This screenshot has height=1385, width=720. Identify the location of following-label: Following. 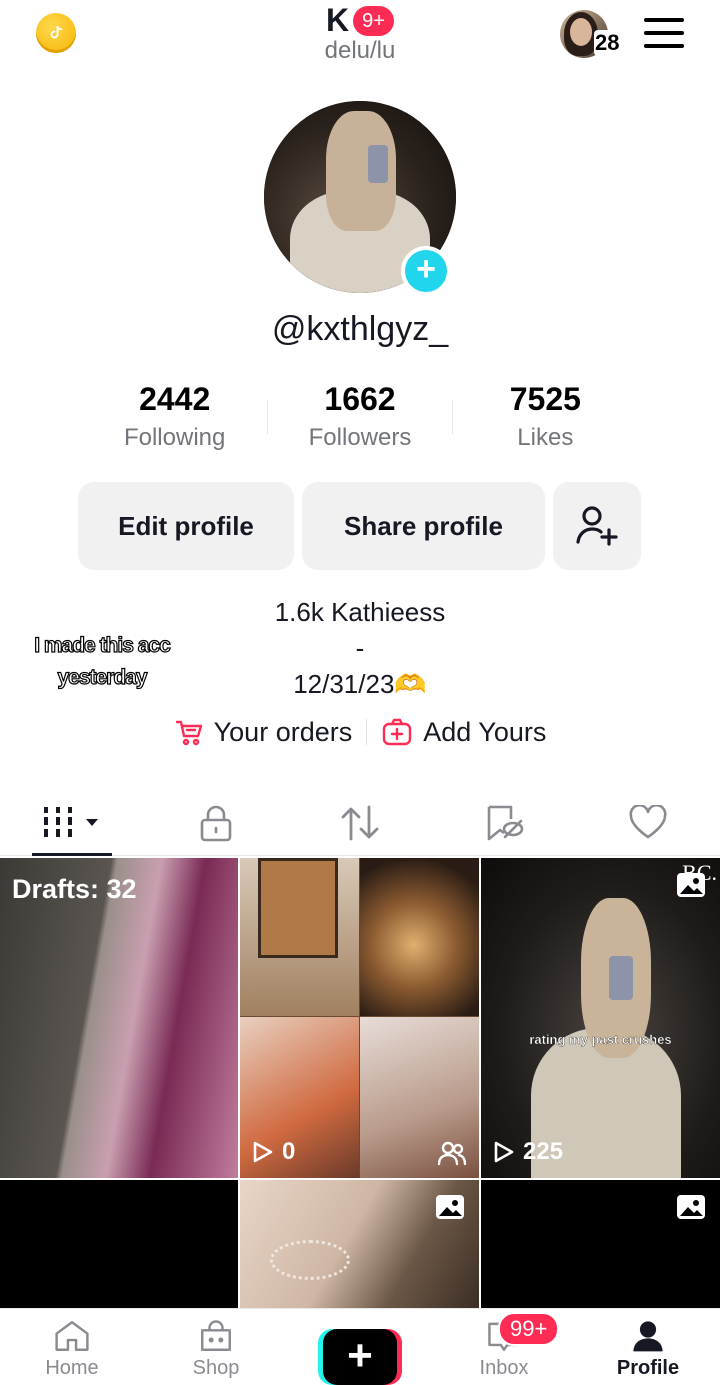
(174, 437).